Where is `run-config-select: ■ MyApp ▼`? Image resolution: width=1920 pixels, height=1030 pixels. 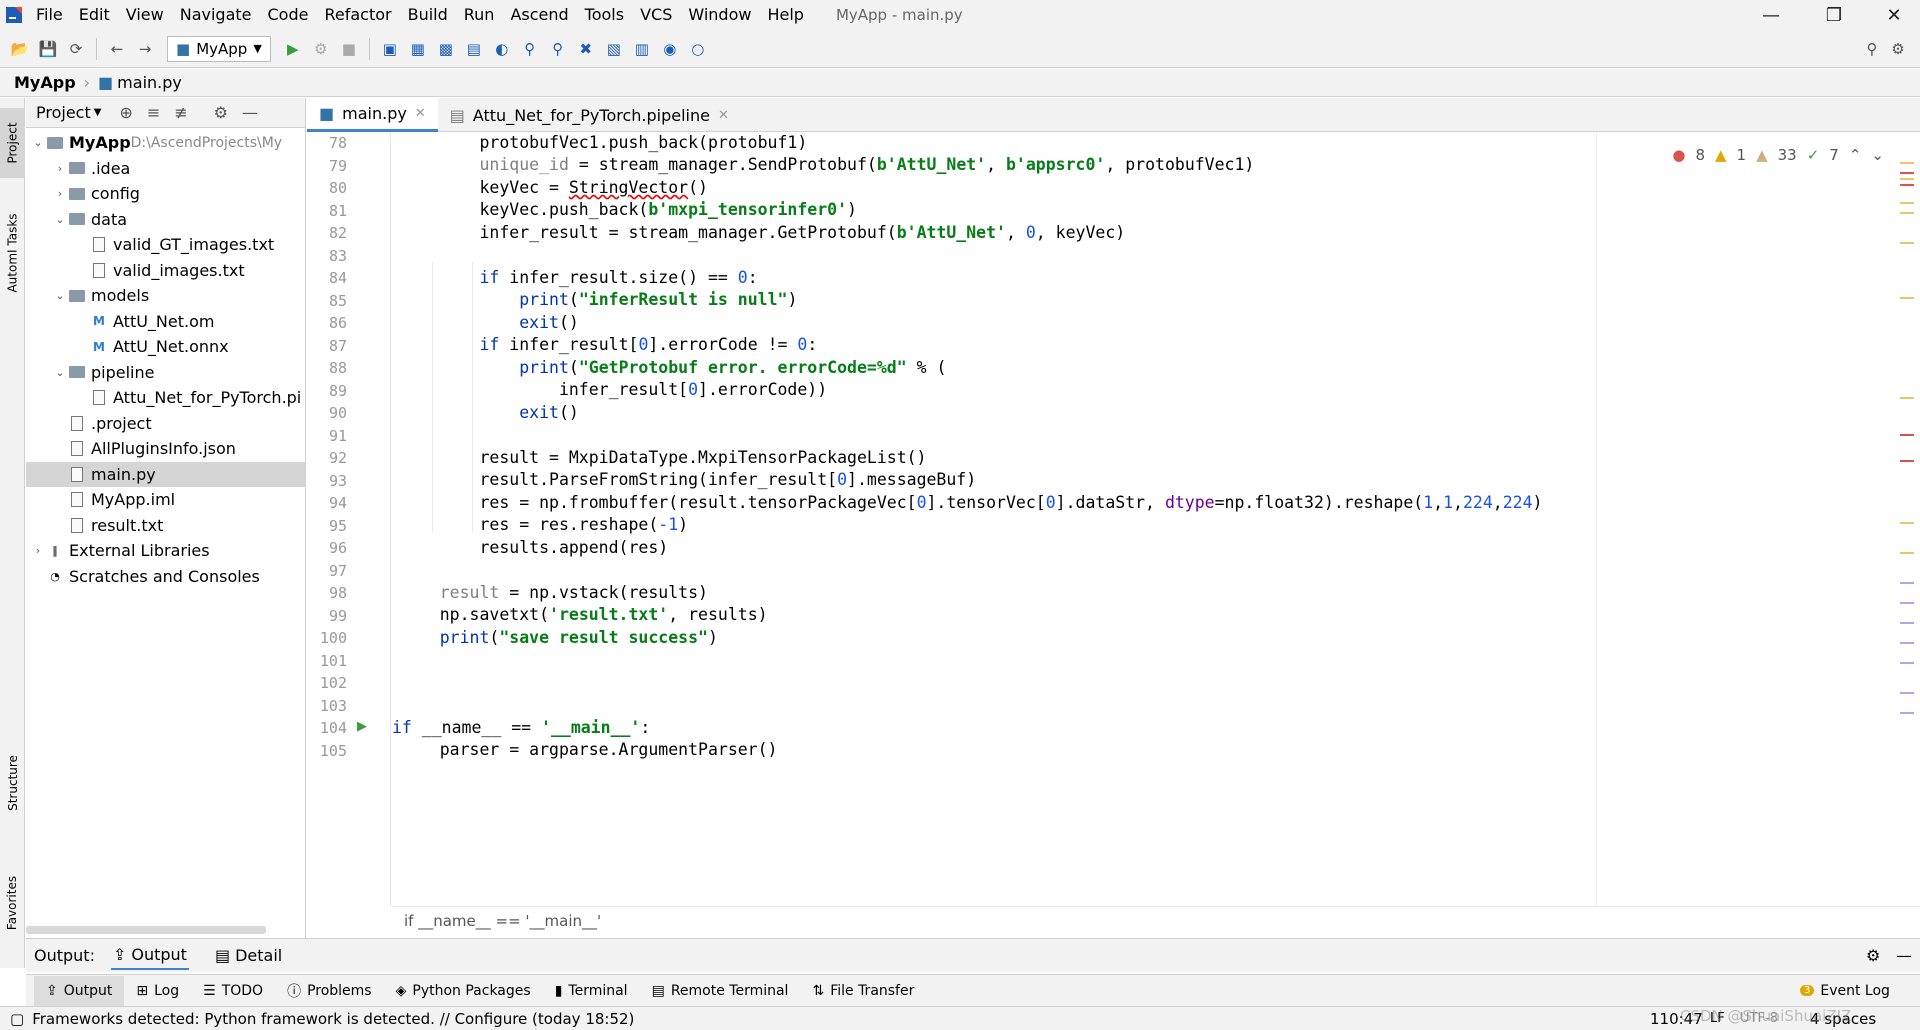
run-config-select: ■ MyApp ▼ is located at coordinates (219, 48).